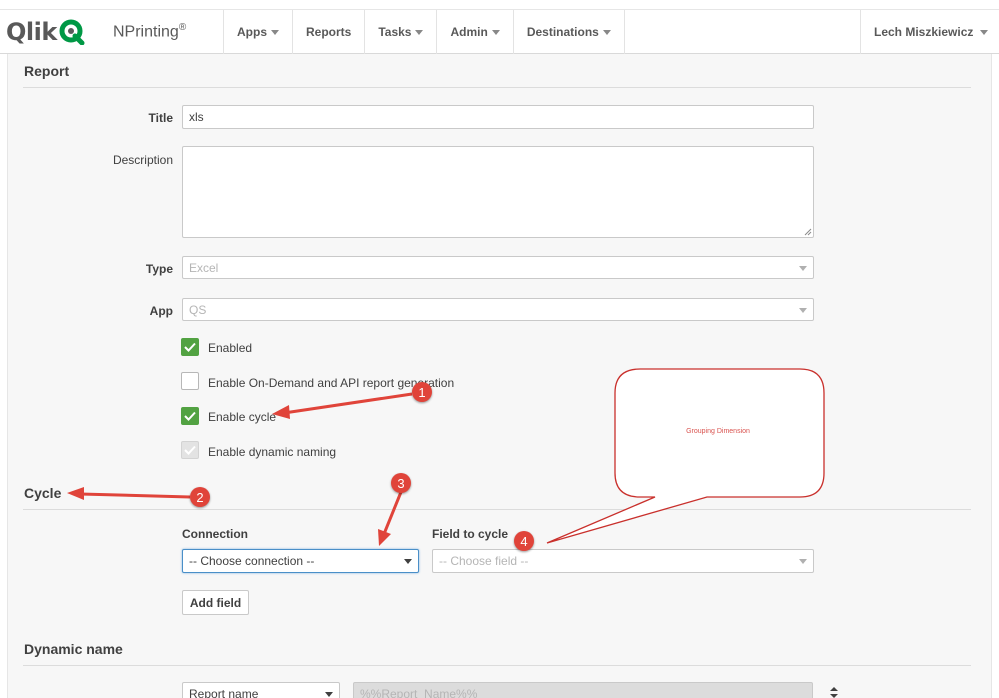  What do you see at coordinates (470, 534) in the screenshot?
I see `field-to-cycle-label: Field to cycle` at bounding box center [470, 534].